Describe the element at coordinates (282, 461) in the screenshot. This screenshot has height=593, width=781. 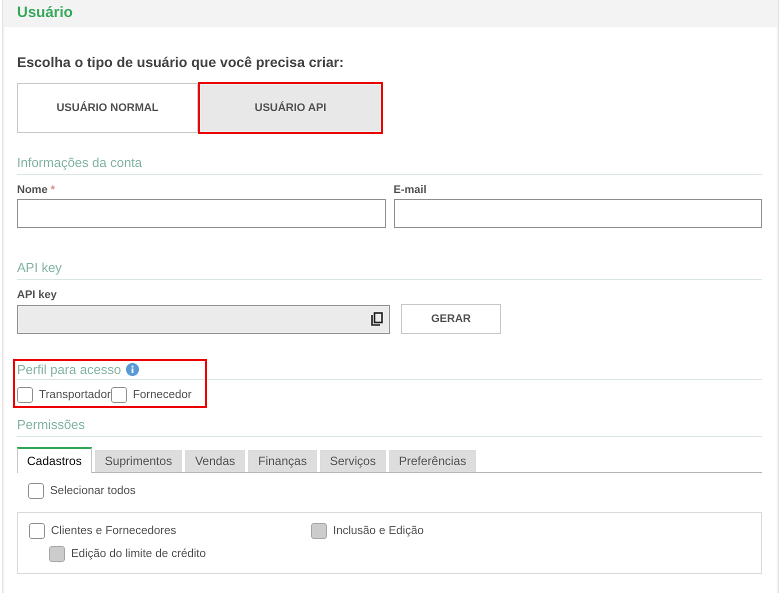
I see `tab: Finanças` at that location.